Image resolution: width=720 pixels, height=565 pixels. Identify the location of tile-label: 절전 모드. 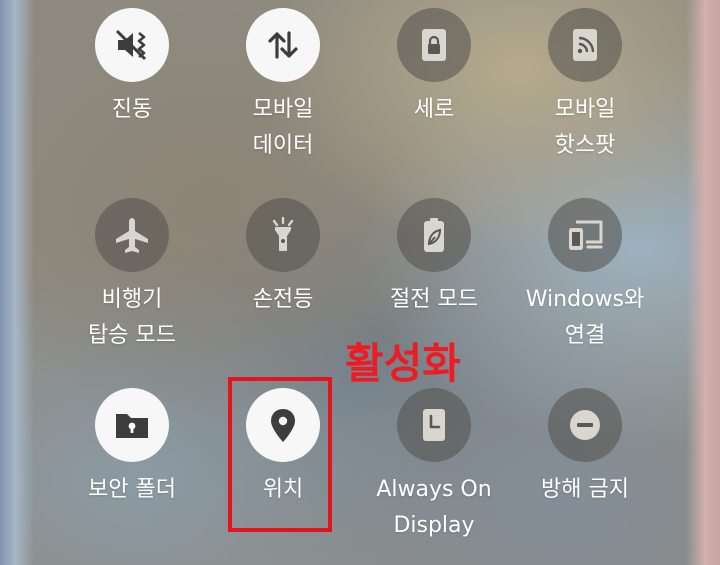
(434, 299).